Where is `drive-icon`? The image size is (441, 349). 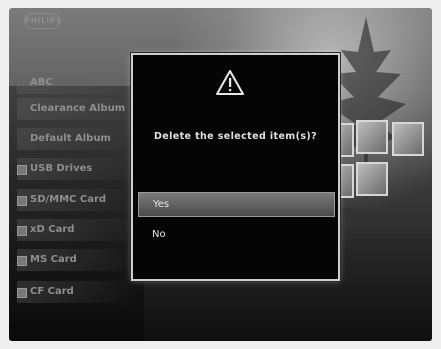
drive-icon is located at coordinates (22, 170).